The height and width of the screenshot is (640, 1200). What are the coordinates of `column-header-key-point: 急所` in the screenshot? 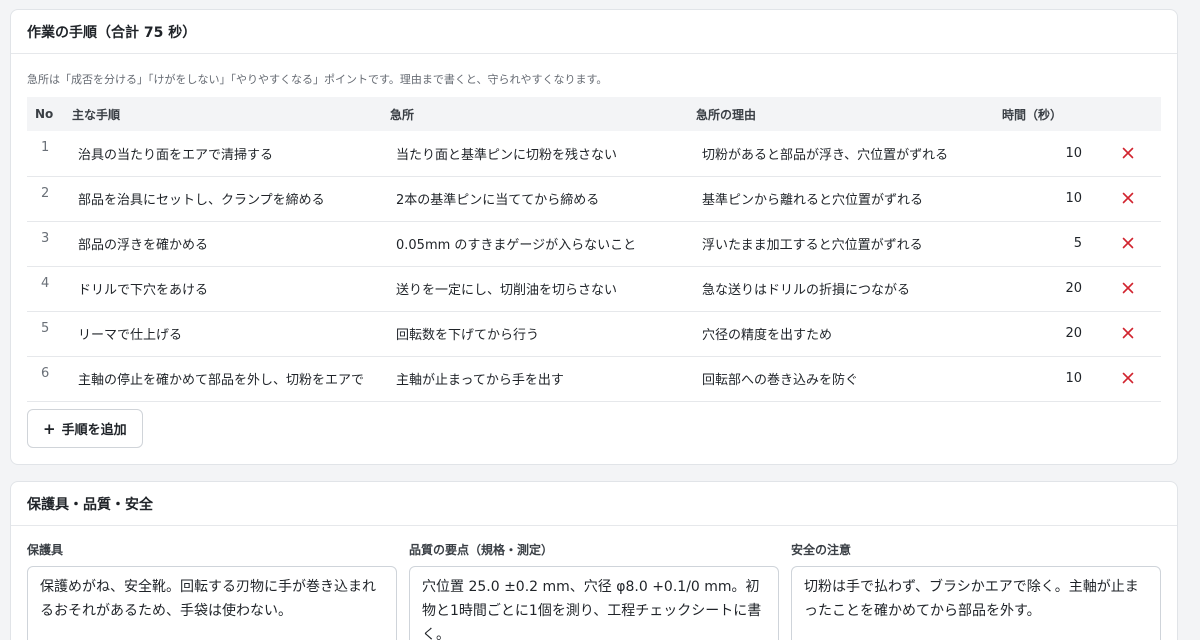 It's located at (535, 114).